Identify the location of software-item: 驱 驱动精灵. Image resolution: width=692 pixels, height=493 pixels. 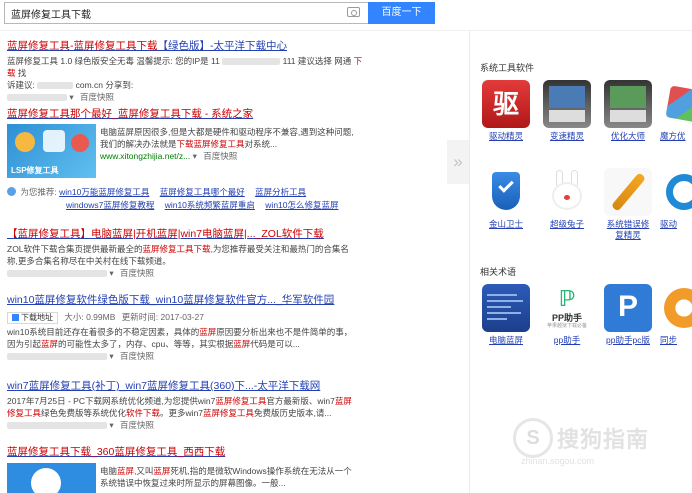
(506, 111).